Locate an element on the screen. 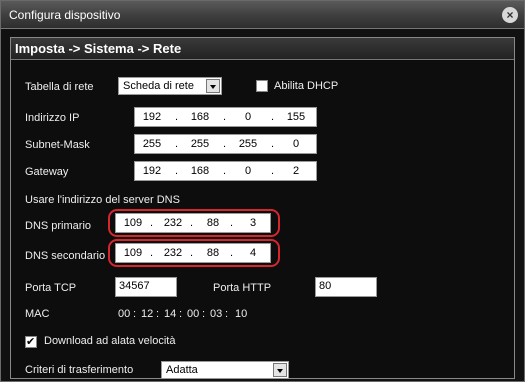 The height and width of the screenshot is (382, 525). transfer-criteria-label: Criteri di trasferimento is located at coordinates (79, 370).